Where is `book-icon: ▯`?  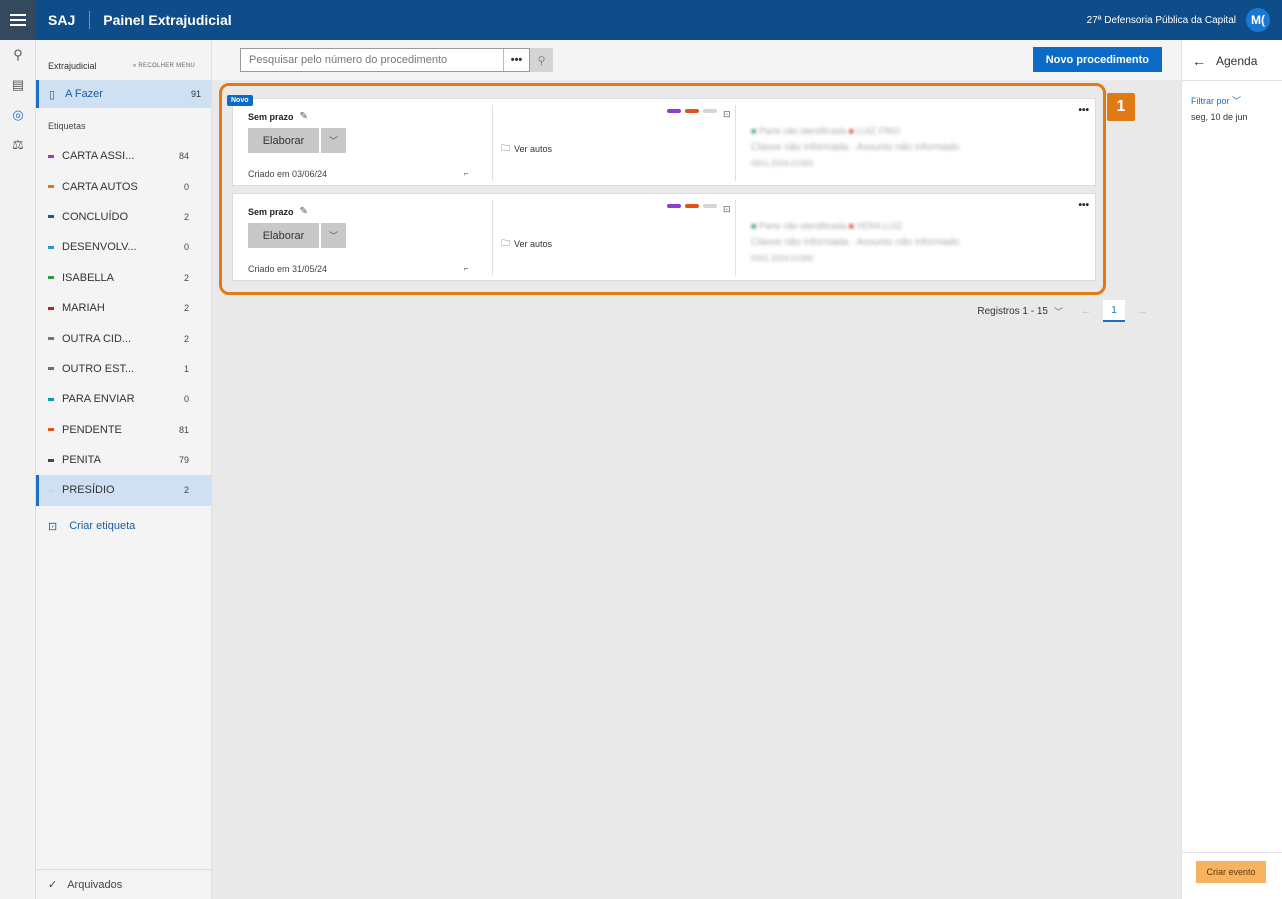 book-icon: ▯ is located at coordinates (52, 94).